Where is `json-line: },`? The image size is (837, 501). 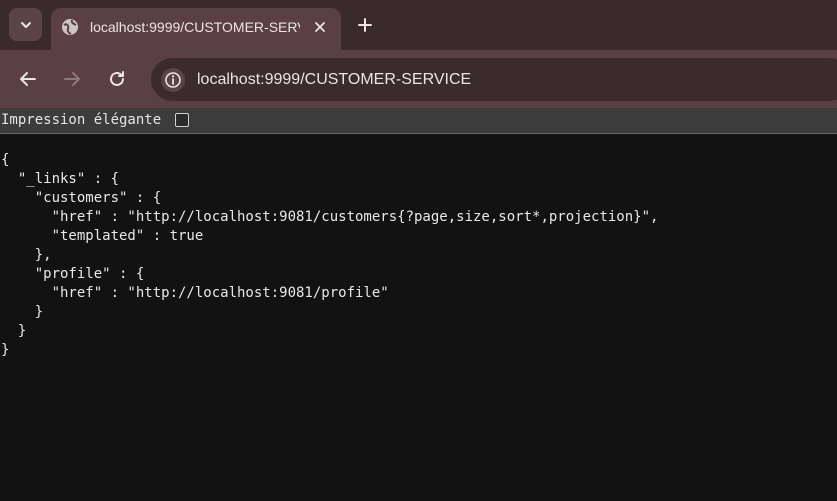 json-line: }, is located at coordinates (26, 255).